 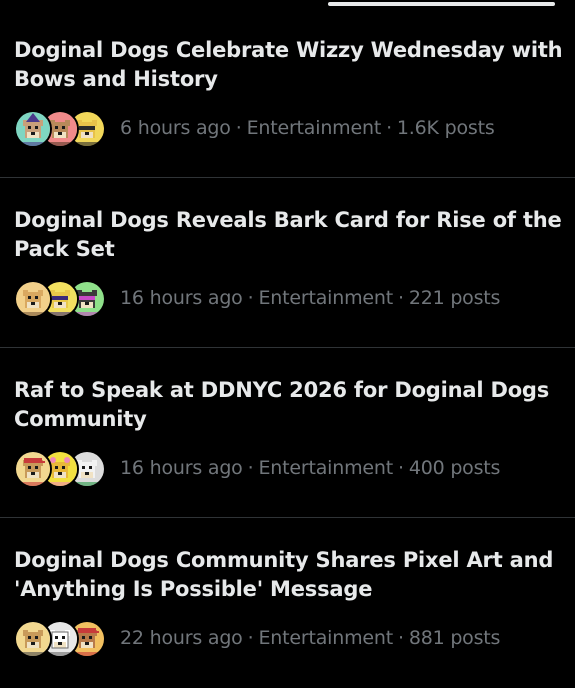 I want to click on story-post-count: 221 posts, so click(x=454, y=298).